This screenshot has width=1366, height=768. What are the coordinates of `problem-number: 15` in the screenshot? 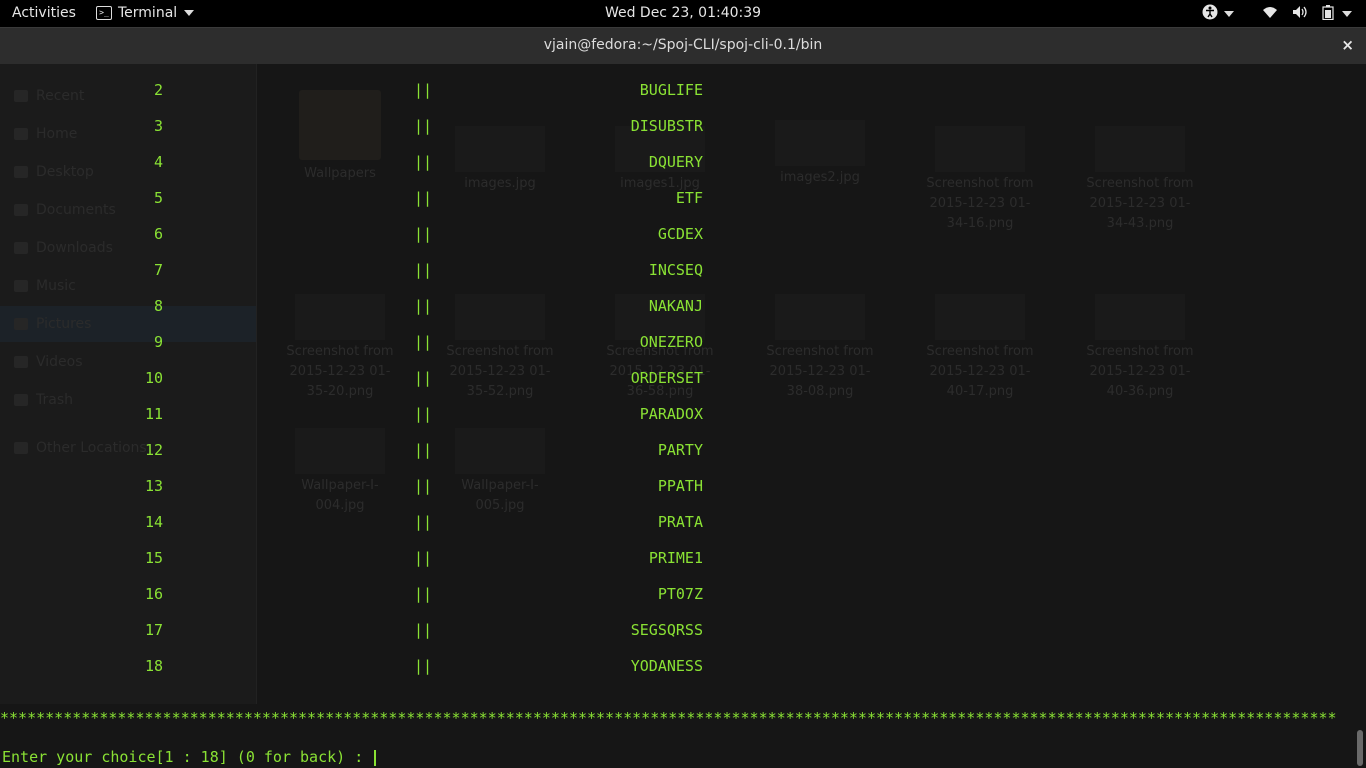 It's located at (153, 558).